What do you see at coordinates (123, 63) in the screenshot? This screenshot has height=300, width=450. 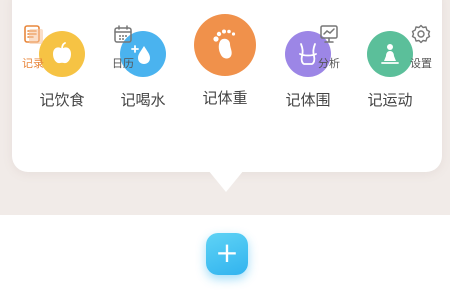 I see `tab-calendar-label: 日历` at bounding box center [123, 63].